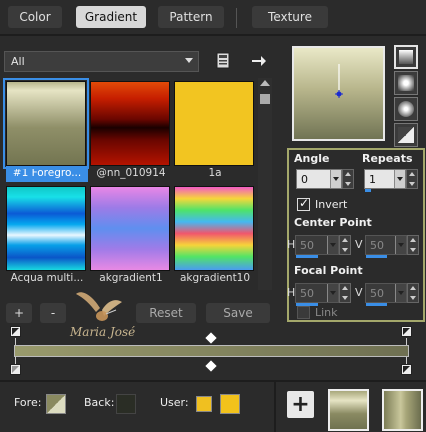 This screenshot has width=426, height=432. What do you see at coordinates (368, 190) in the screenshot?
I see `repeats-slider` at bounding box center [368, 190].